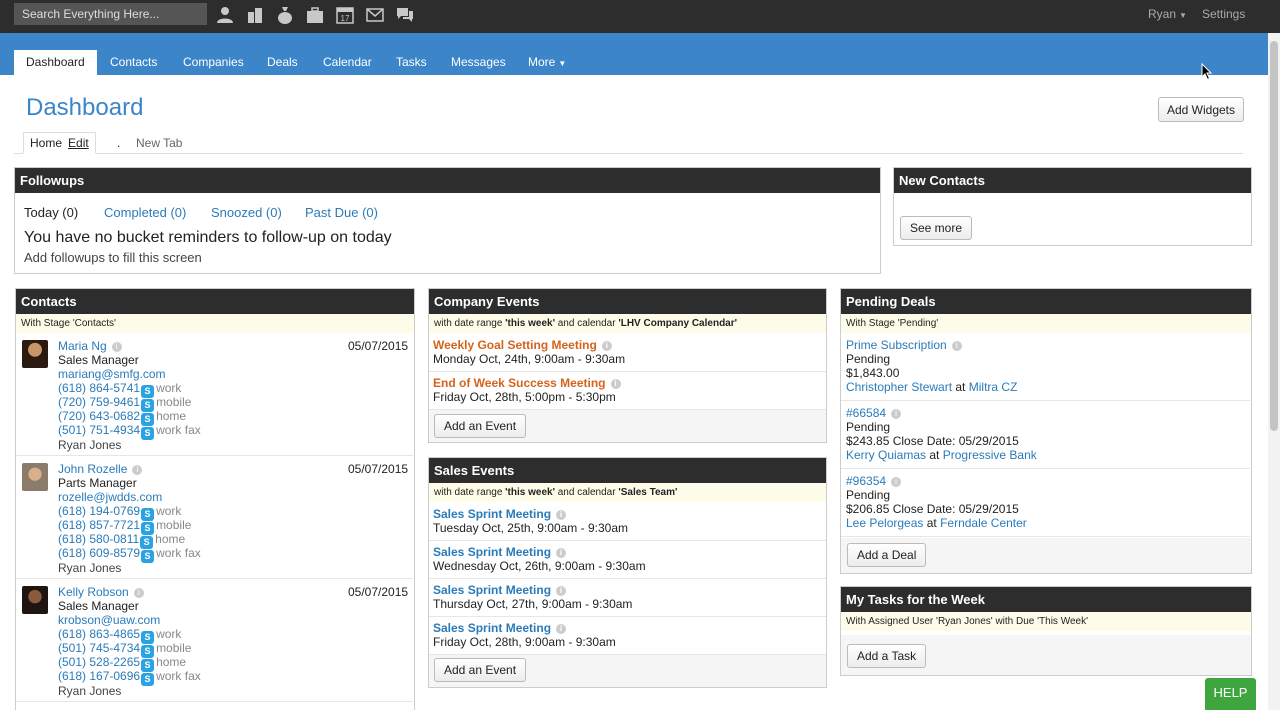 This screenshot has height=710, width=1280. I want to click on contact-email: krobson@uaw.com, so click(109, 620).